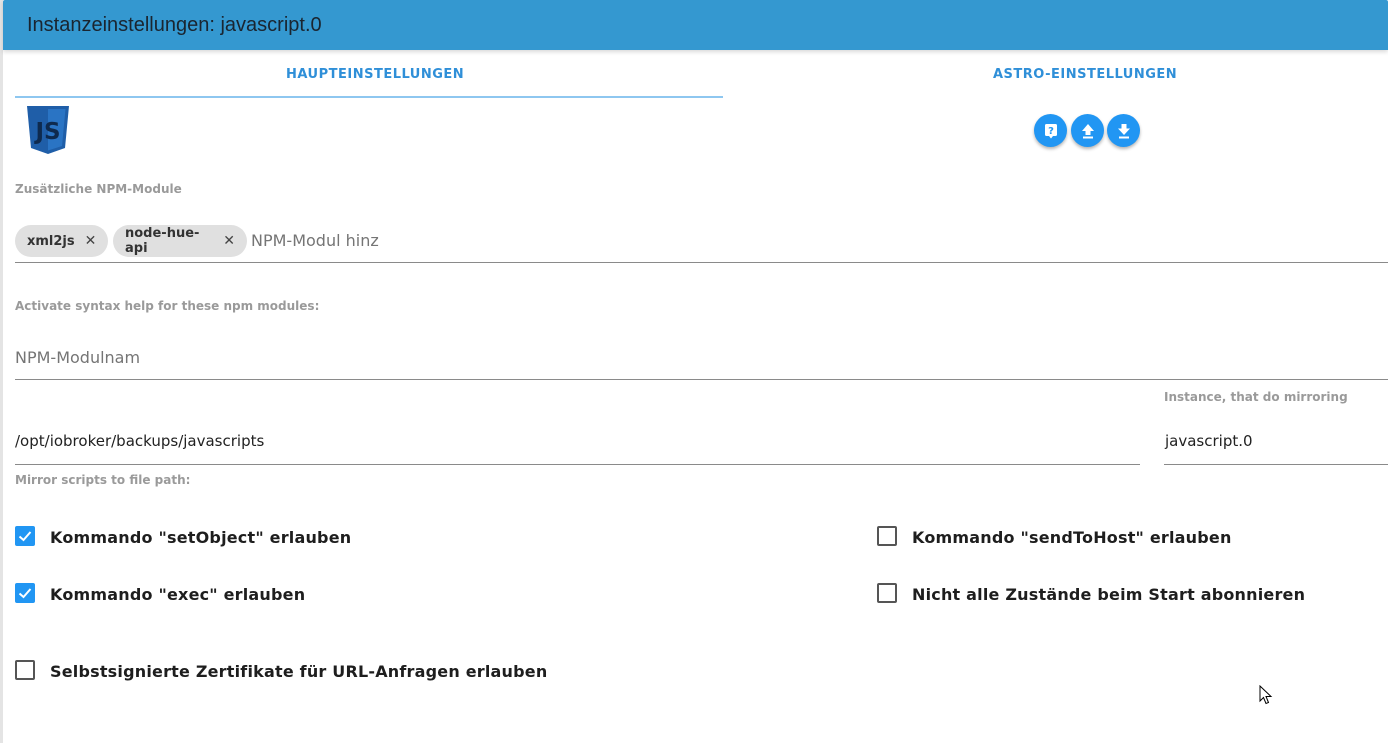 The image size is (1388, 743). I want to click on mirror-path-field: /opt/iobroker/backups/javascripts, so click(139, 441).